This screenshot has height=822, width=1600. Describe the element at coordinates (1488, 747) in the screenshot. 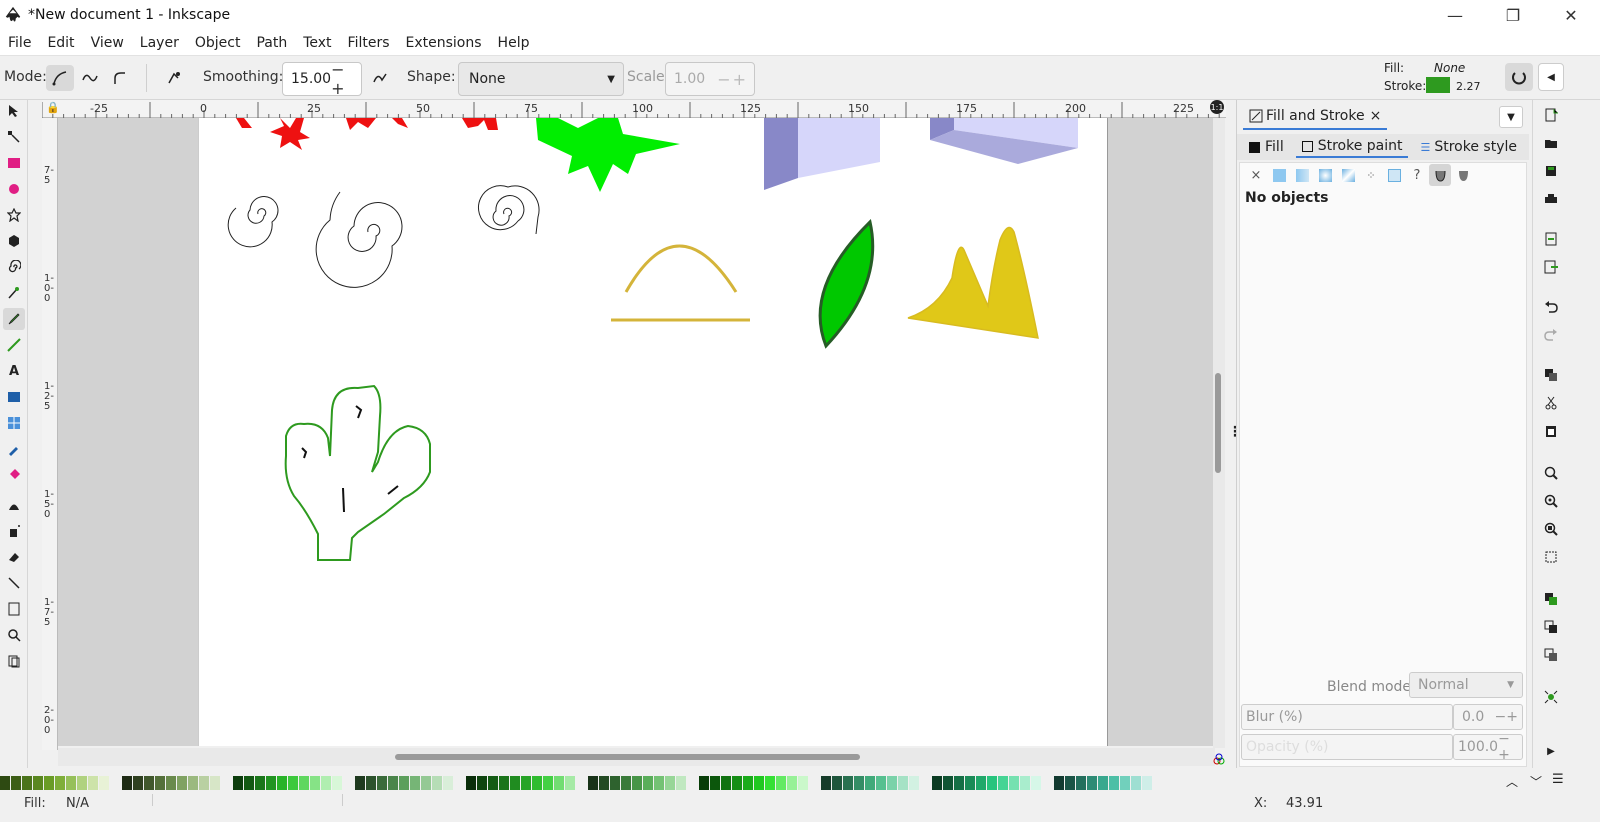

I see `opacity-spinbox: 100.0 −+` at that location.